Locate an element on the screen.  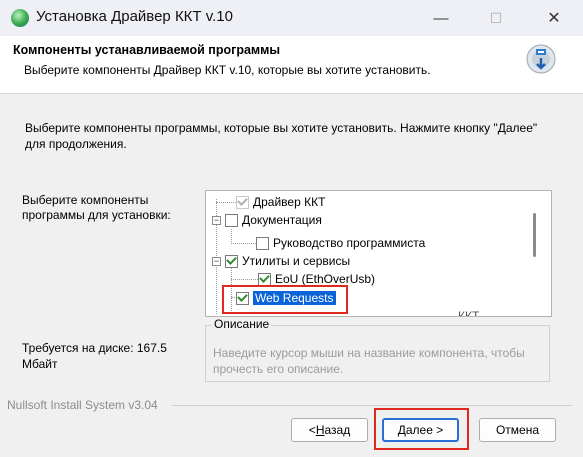
window-title: Установка Драйвер ККТ v.10 is located at coordinates (134, 16).